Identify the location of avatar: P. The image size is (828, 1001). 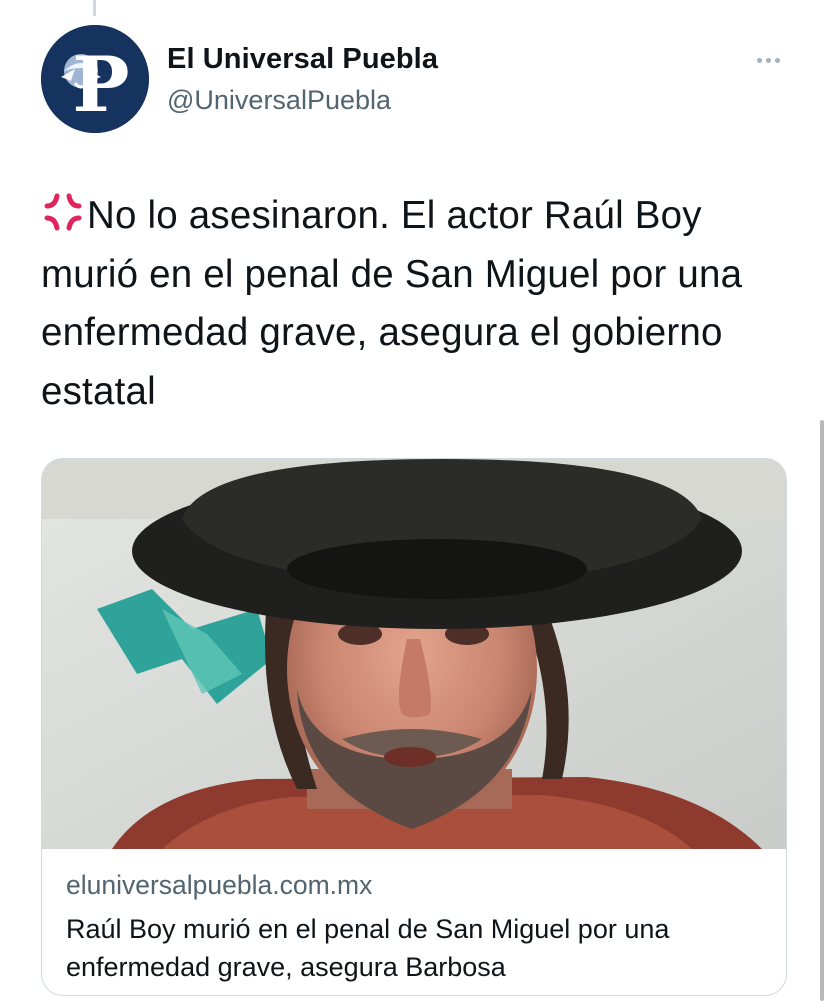
(95, 79).